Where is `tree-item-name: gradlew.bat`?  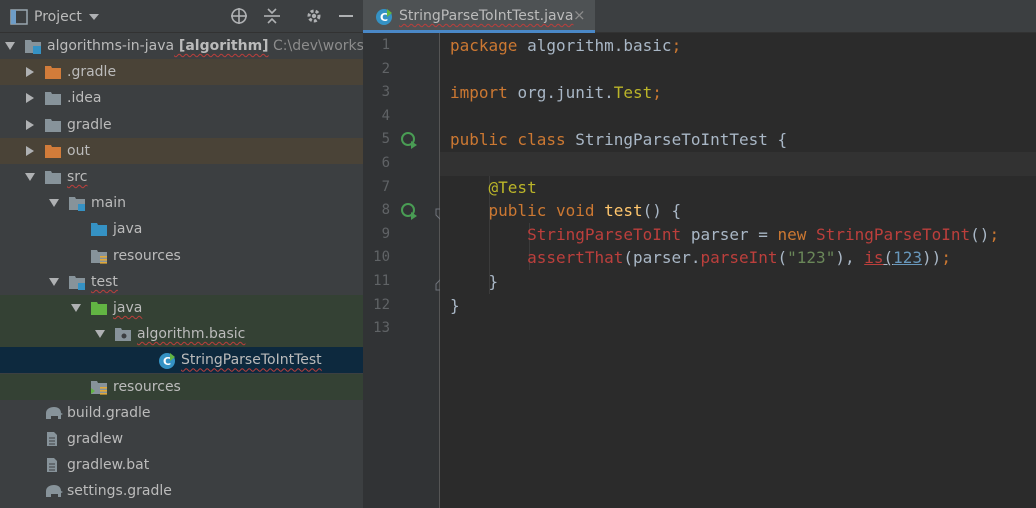
tree-item-name: gradlew.bat is located at coordinates (108, 465).